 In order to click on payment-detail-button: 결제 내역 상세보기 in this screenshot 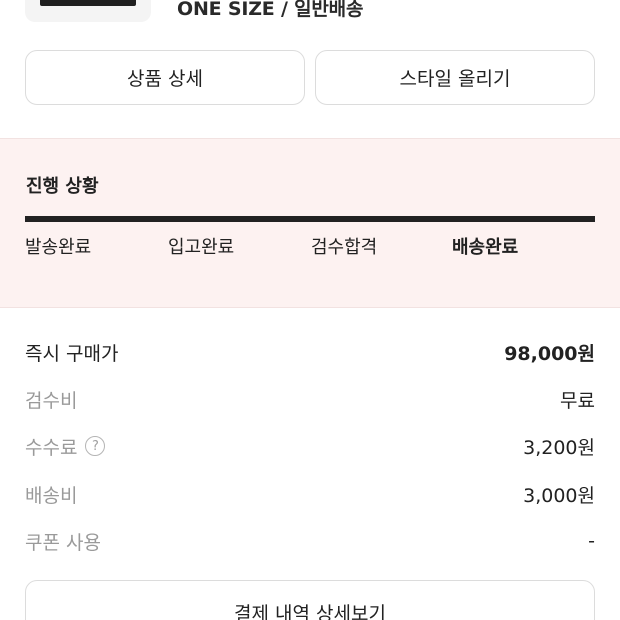, I will do `click(310, 600)`.